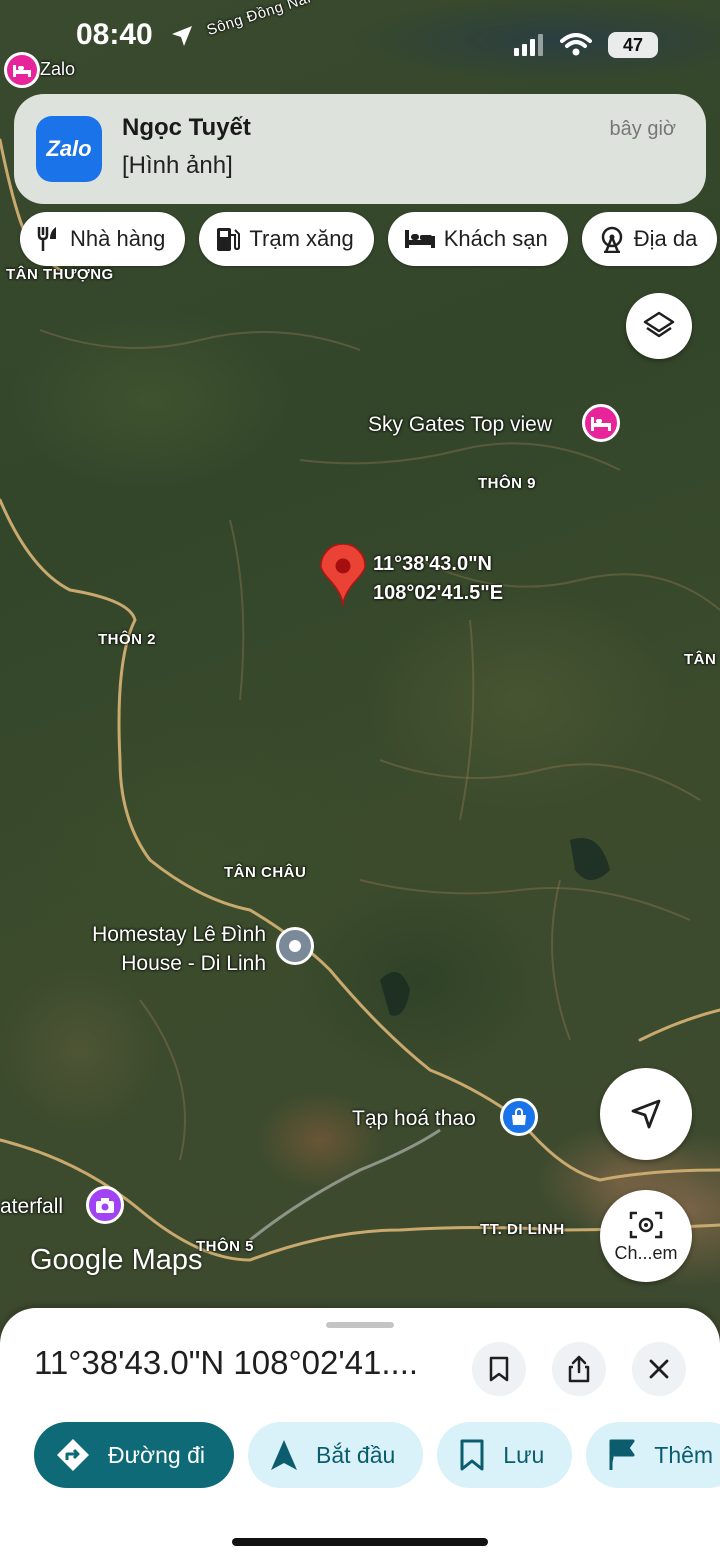 The image size is (720, 1560). I want to click on lens-label: Ch...em, so click(646, 1252).